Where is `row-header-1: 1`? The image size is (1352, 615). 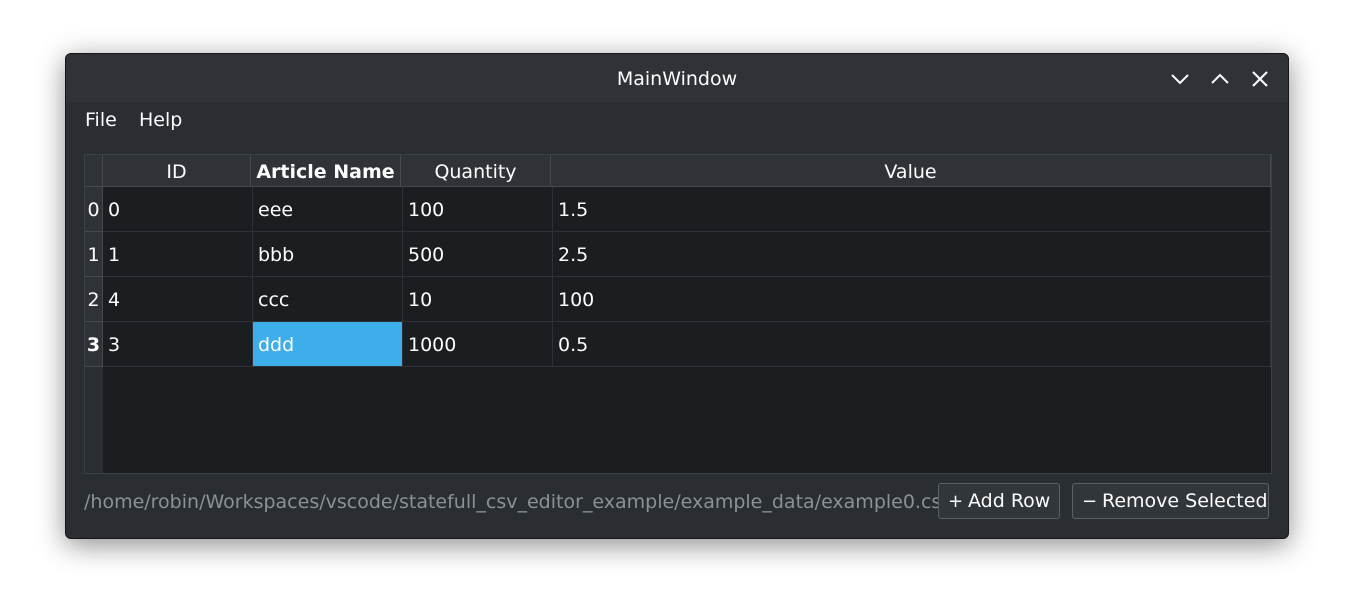 row-header-1: 1 is located at coordinates (94, 254).